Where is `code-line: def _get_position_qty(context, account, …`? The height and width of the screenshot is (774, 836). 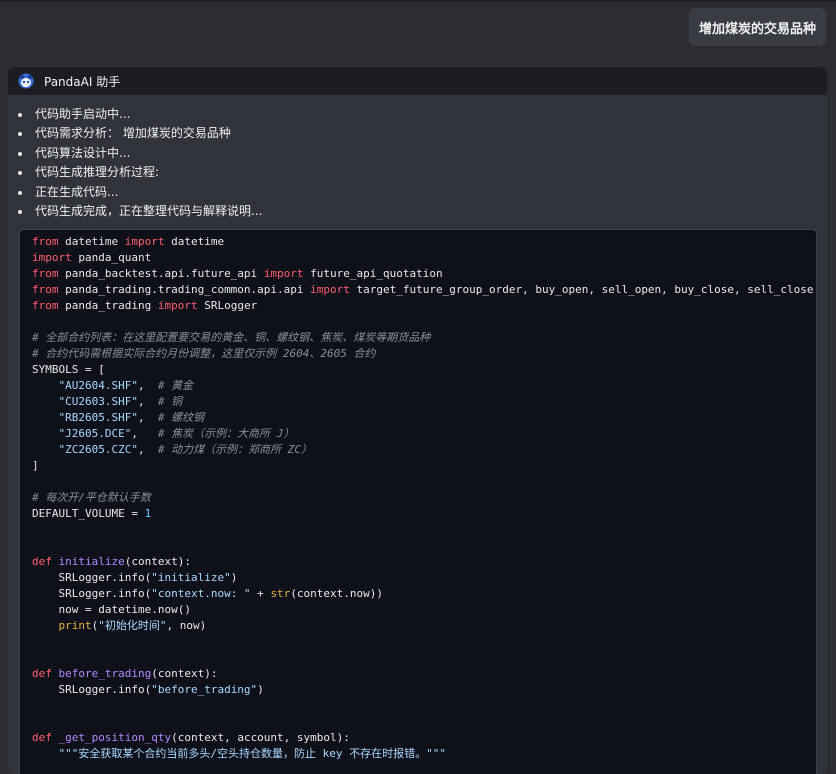 code-line: def _get_position_qty(context, account, … is located at coordinates (424, 738).